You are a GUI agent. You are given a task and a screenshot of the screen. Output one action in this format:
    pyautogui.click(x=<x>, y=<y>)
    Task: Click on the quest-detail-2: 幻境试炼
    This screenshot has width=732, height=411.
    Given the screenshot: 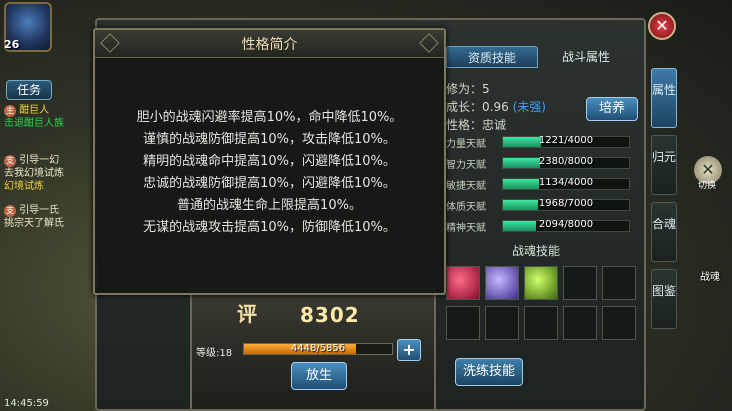 What is the action you would take?
    pyautogui.click(x=24, y=186)
    